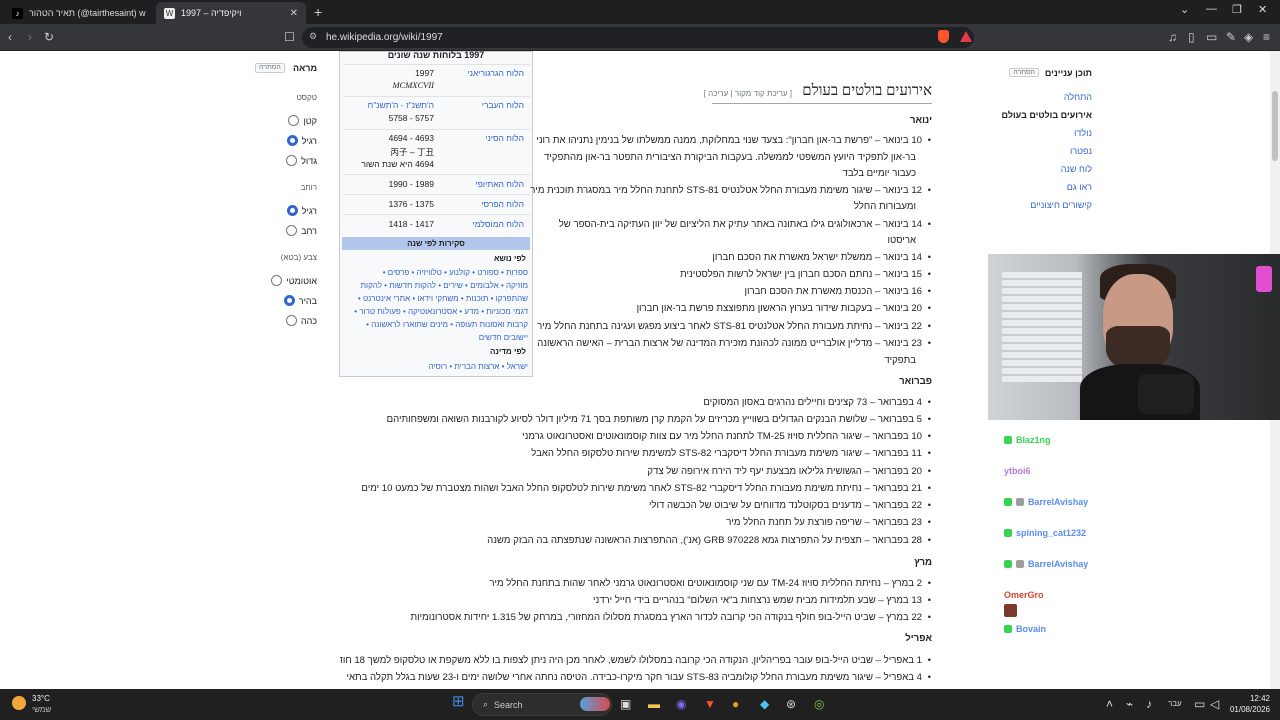 Image resolution: width=1280 pixels, height=720 pixels. I want to click on toc-item-deaths: נפטרו, so click(1081, 151).